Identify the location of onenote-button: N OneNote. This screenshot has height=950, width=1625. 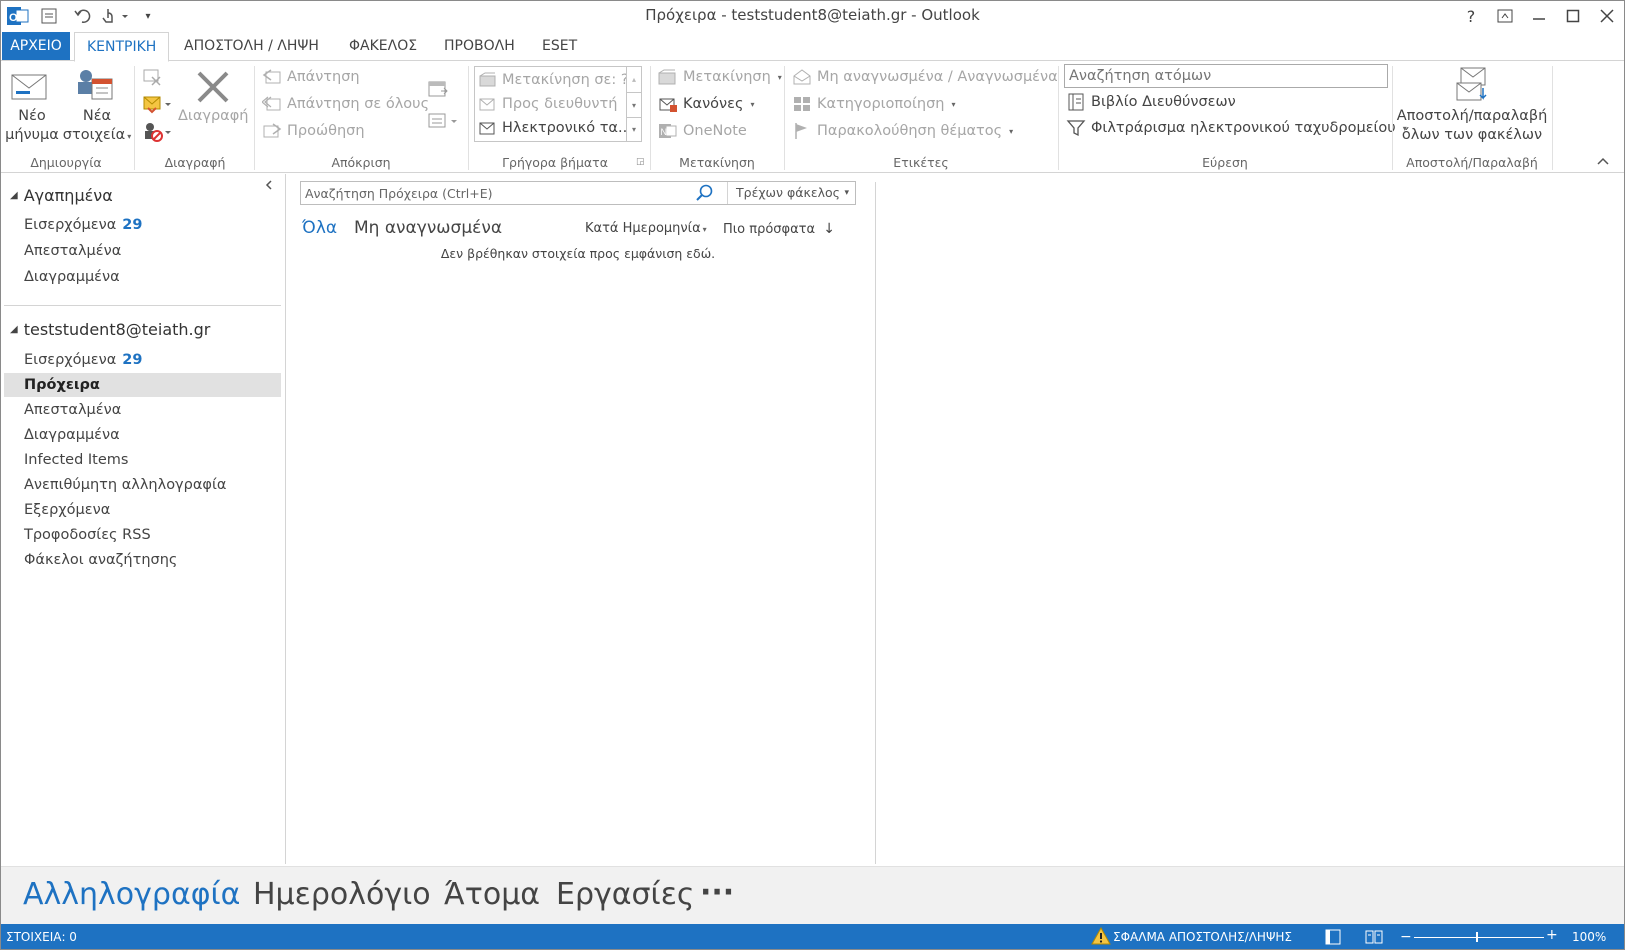
(702, 131).